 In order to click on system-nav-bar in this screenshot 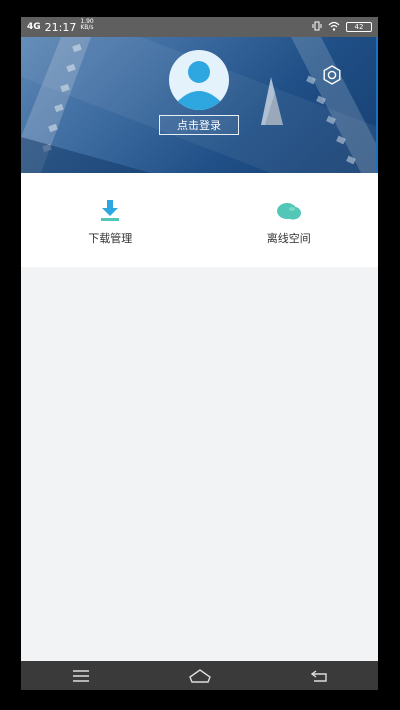, I will do `click(199, 675)`.